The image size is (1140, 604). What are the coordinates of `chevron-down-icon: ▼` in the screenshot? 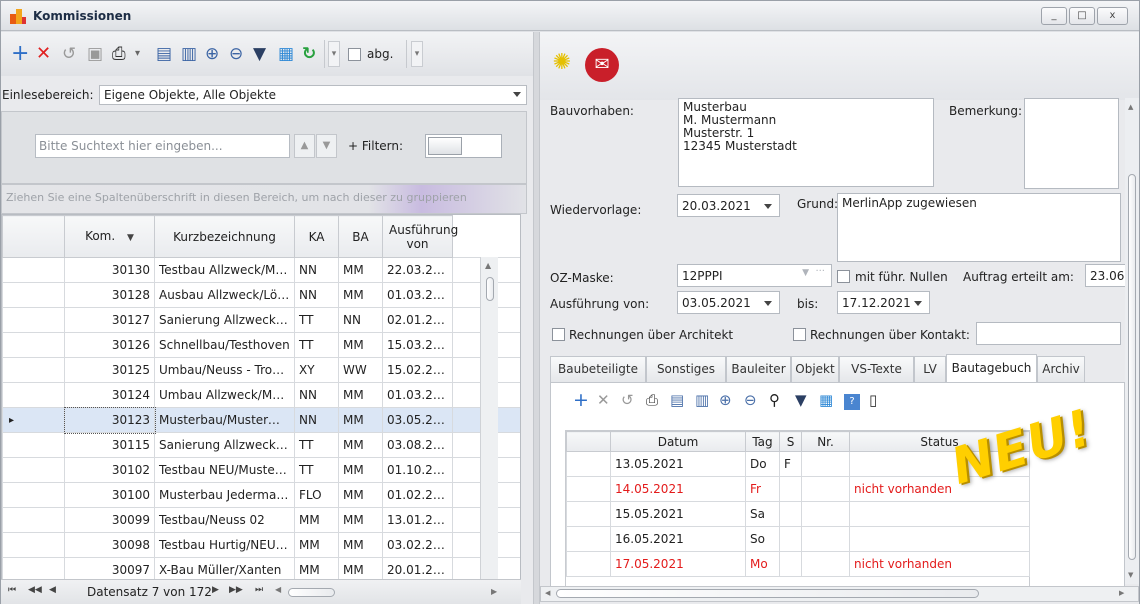 It's located at (805, 273).